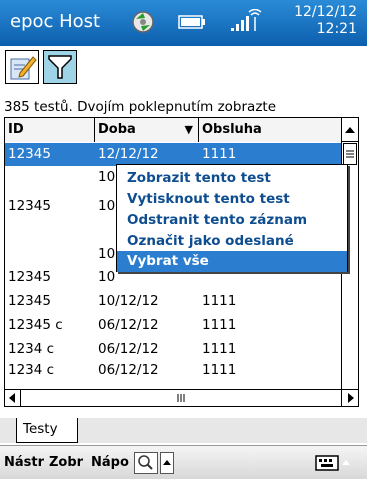 This screenshot has height=479, width=367. What do you see at coordinates (188, 129) in the screenshot?
I see `sort-desc-icon: ▼` at bounding box center [188, 129].